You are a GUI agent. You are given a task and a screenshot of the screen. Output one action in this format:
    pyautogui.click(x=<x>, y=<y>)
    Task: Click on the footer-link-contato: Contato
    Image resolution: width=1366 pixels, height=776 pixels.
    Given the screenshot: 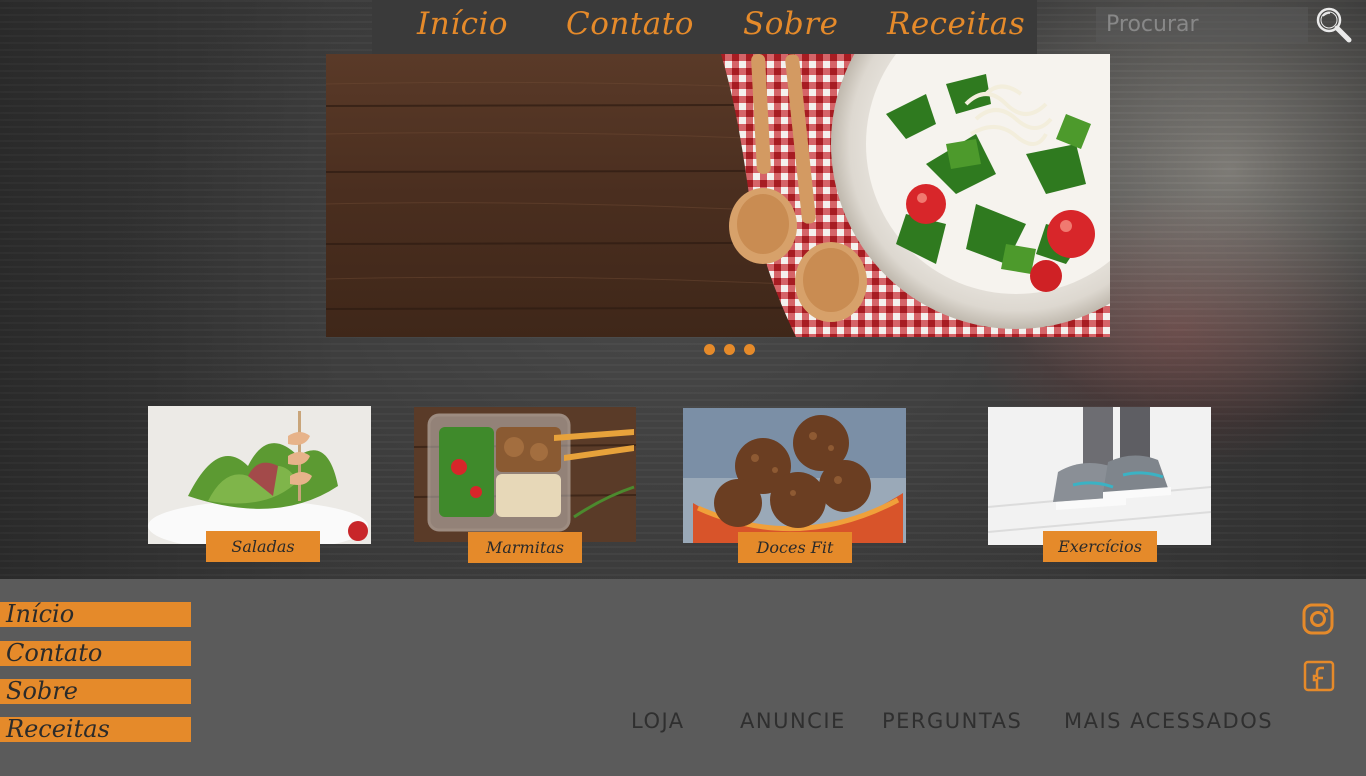 What is the action you would take?
    pyautogui.click(x=95, y=653)
    